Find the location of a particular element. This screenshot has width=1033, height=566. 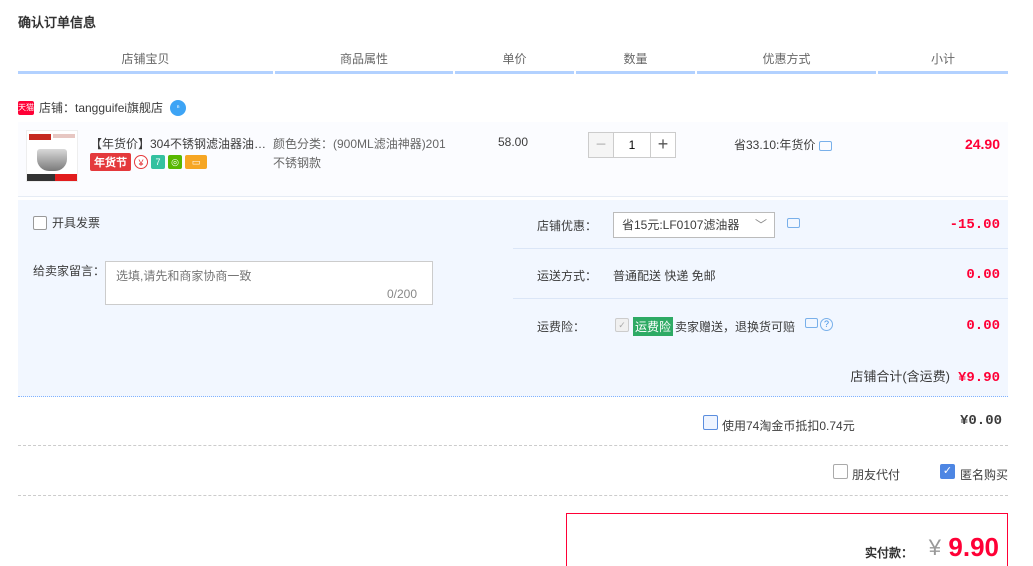

quantity-input is located at coordinates (632, 145).